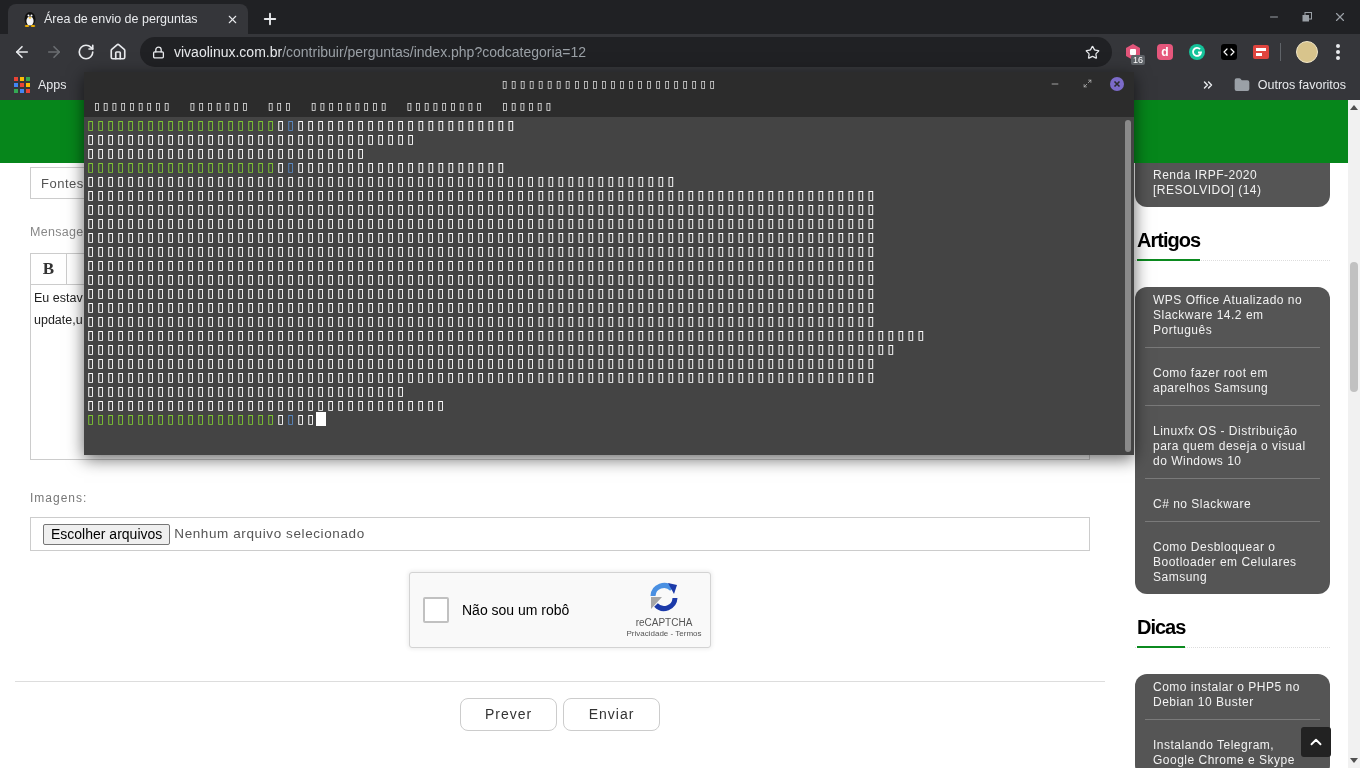 This screenshot has height=768, width=1360. What do you see at coordinates (527, 106) in the screenshot?
I see `menu-item: ▯▯▯▯▯▯` at bounding box center [527, 106].